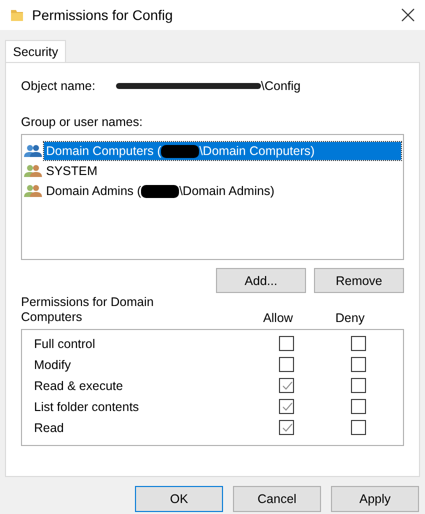 This screenshot has height=514, width=425. Describe the element at coordinates (49, 427) in the screenshot. I see `permission-name: Read` at that location.